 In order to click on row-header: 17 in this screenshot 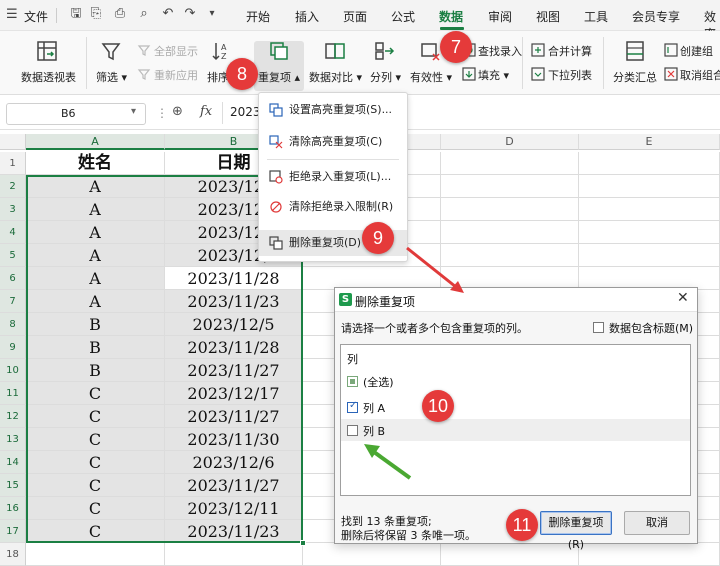, I will do `click(13, 531)`.